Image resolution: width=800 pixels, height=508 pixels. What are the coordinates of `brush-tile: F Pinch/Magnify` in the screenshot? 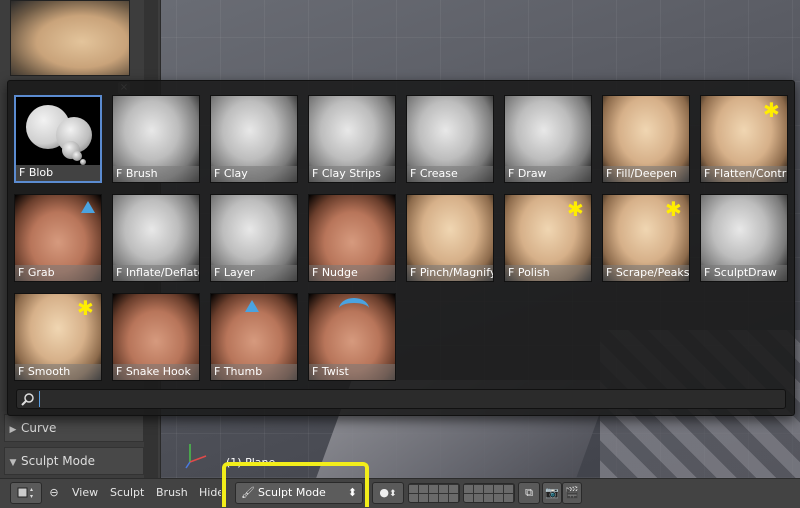 It's located at (450, 238).